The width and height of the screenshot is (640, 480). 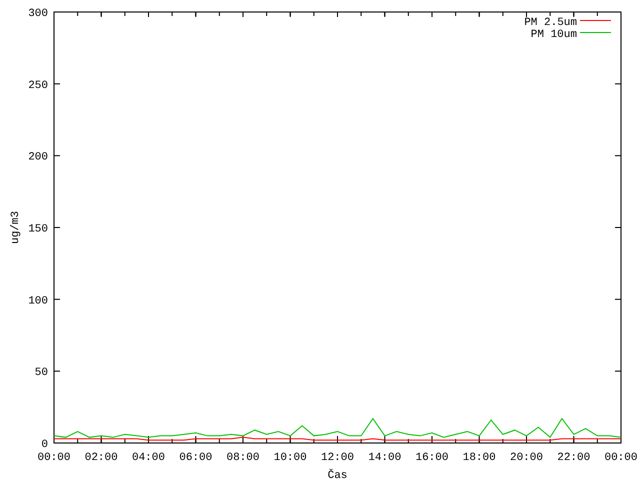 I want to click on tick-label: 50, so click(x=41, y=373).